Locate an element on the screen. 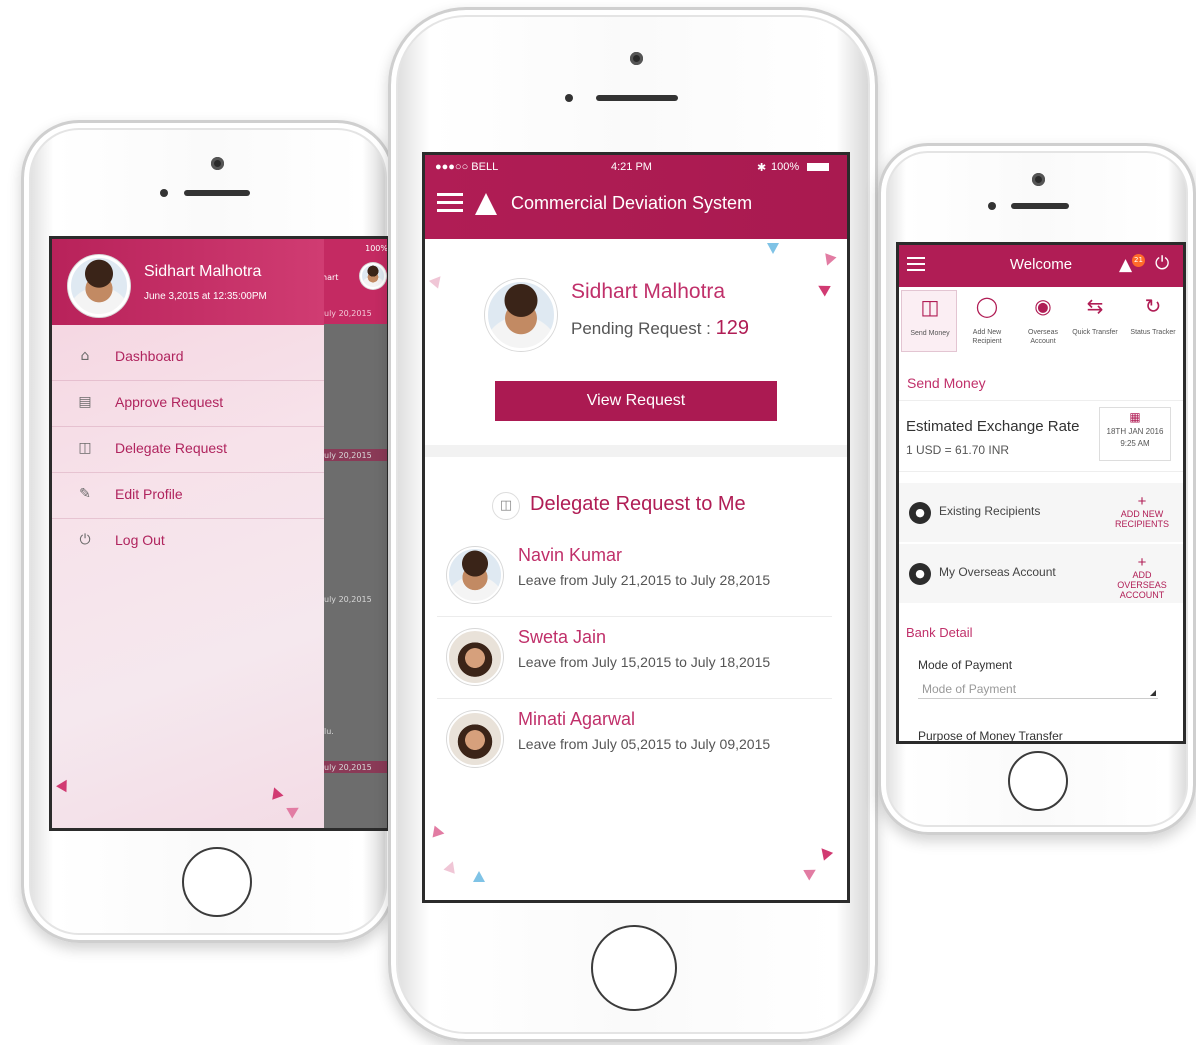 This screenshot has width=1196, height=1045. purpose-label: Purpose of Money Transfer is located at coordinates (990, 736).